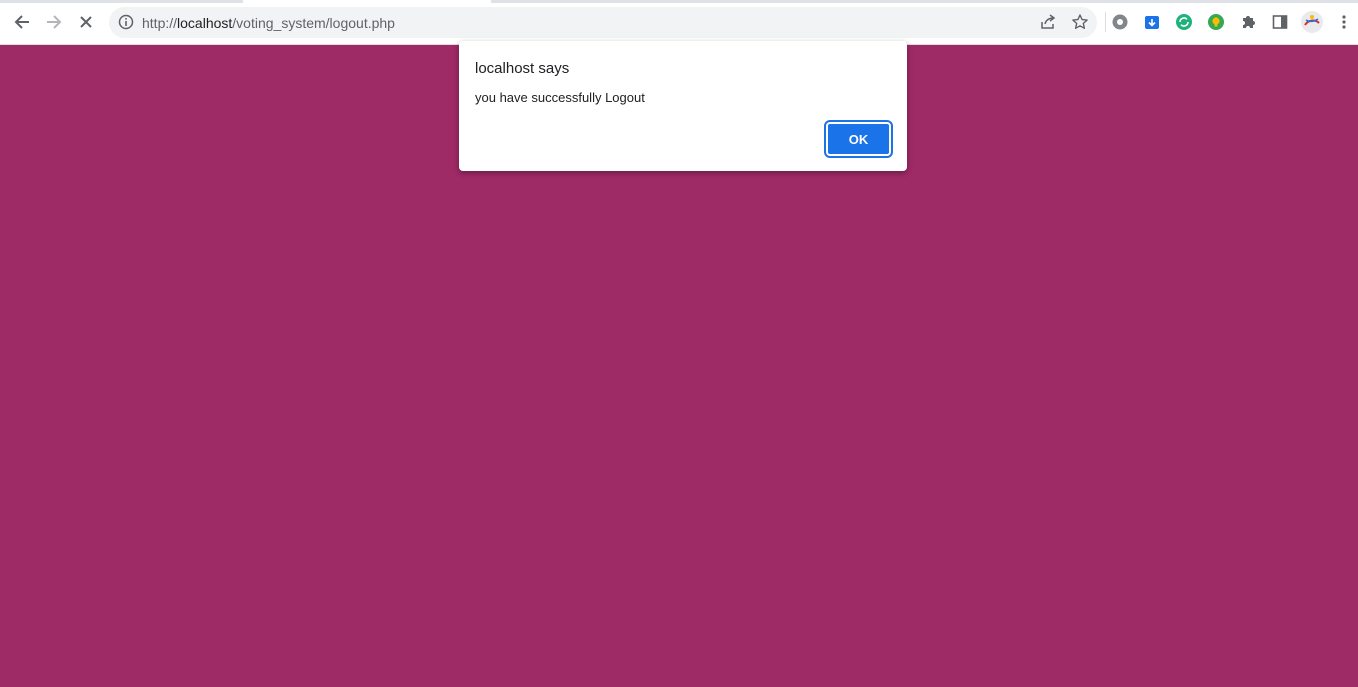 The image size is (1358, 687). What do you see at coordinates (126, 22) in the screenshot?
I see `info-icon` at bounding box center [126, 22].